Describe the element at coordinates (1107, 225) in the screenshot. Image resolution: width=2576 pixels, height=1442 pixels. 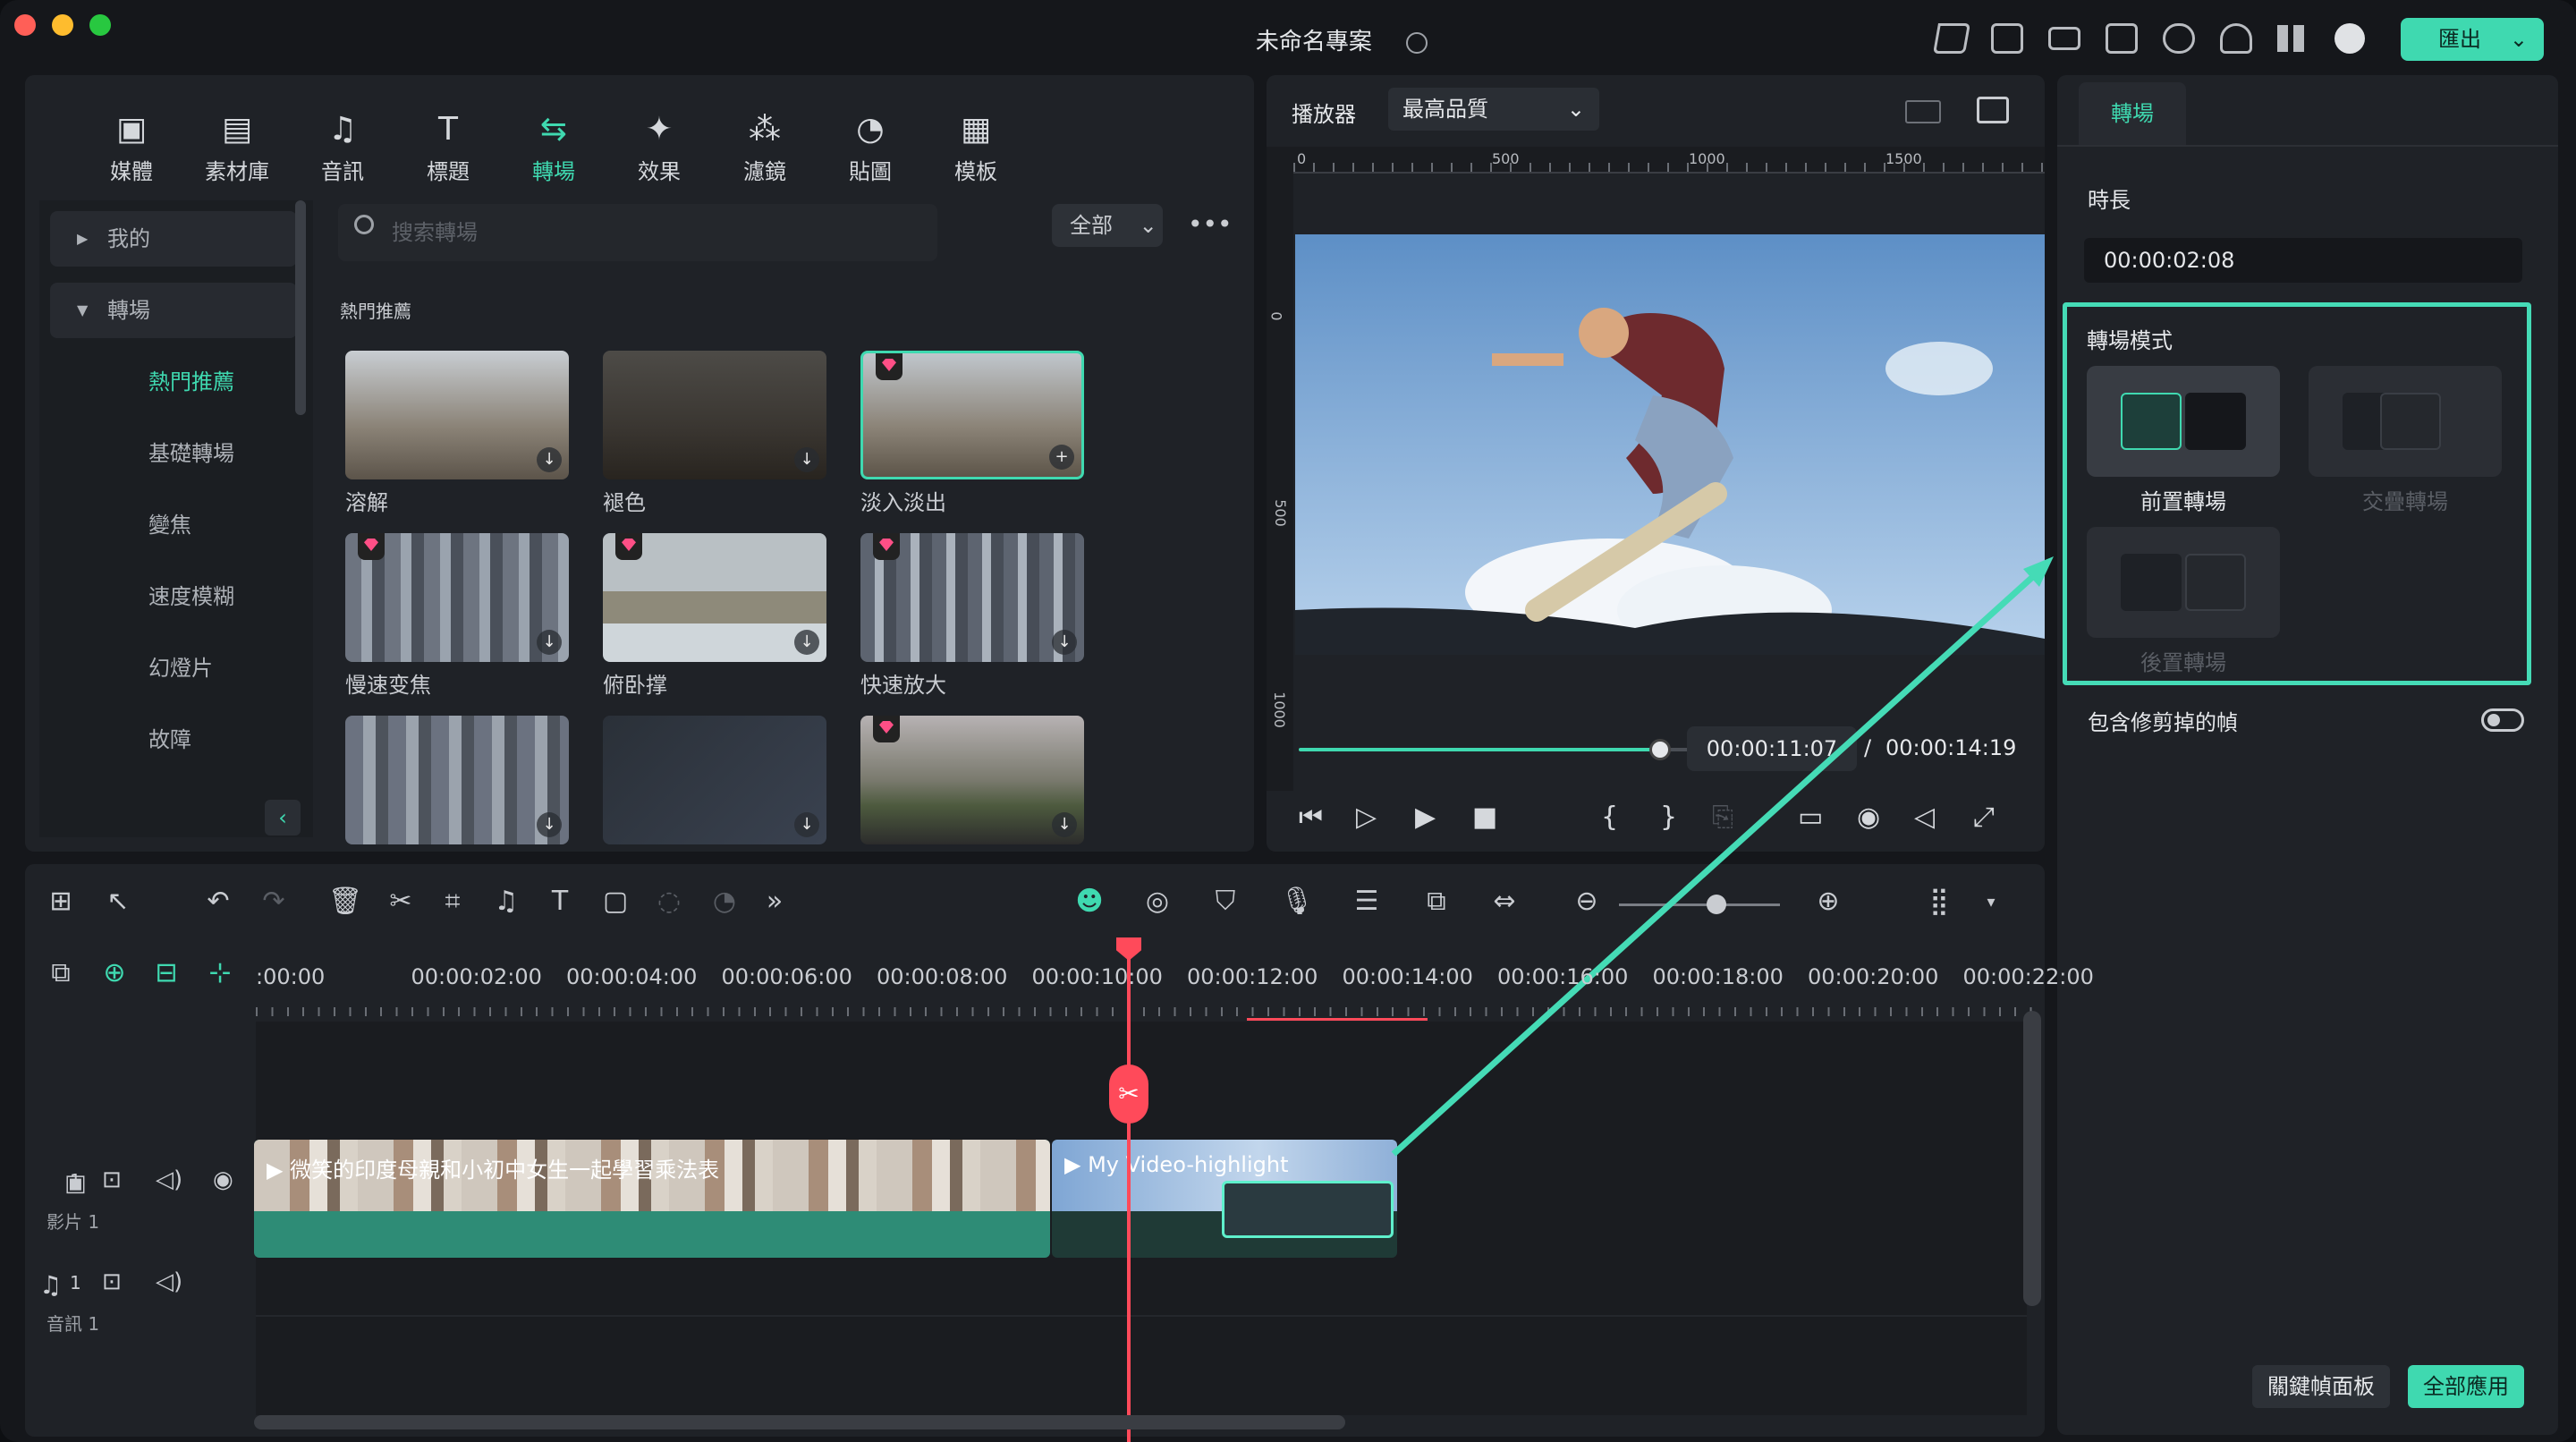
I see `filter-dropdown: 全部 ⌄` at that location.